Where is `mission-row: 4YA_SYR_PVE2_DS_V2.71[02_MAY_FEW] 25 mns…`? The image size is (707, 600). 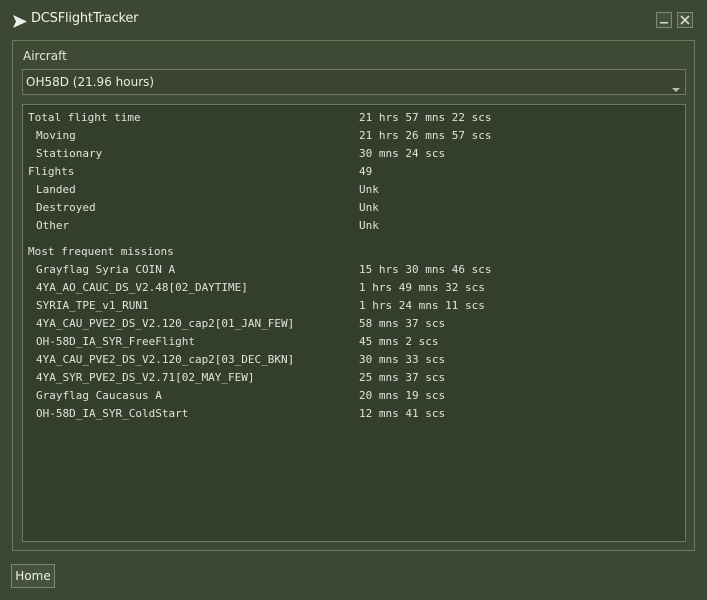 mission-row: 4YA_SYR_PVE2_DS_V2.71[02_MAY_FEW] 25 mns… is located at coordinates (353, 378).